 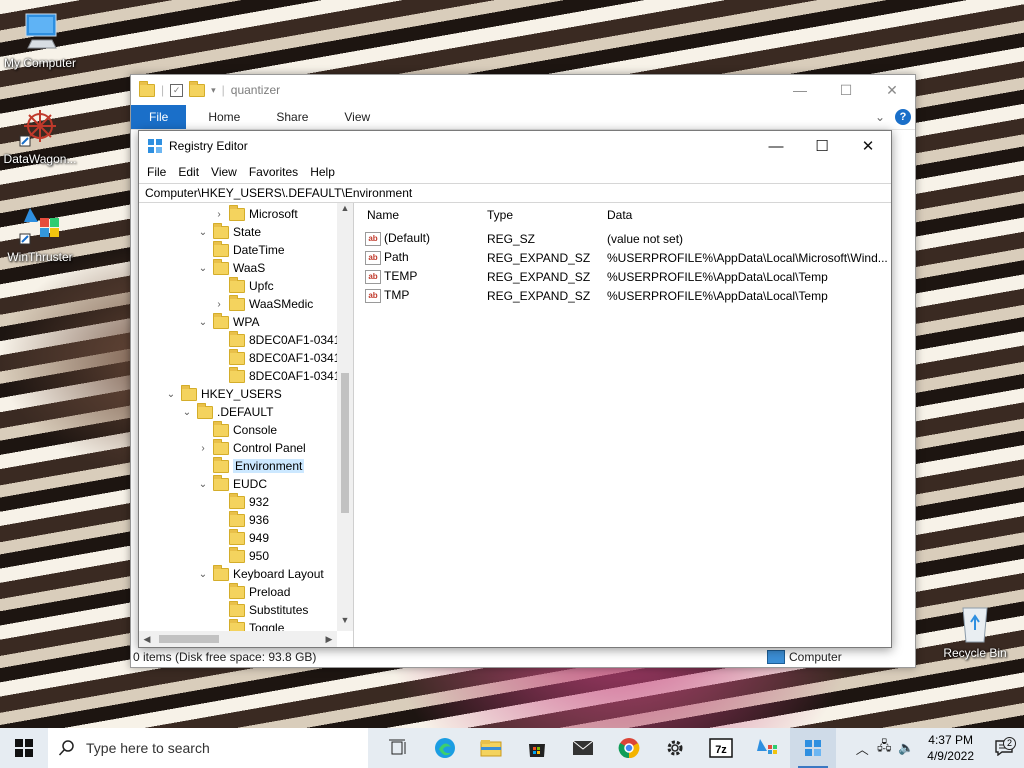 What do you see at coordinates (232, 483) in the screenshot?
I see `tree-node: ⌄ EUDC` at bounding box center [232, 483].